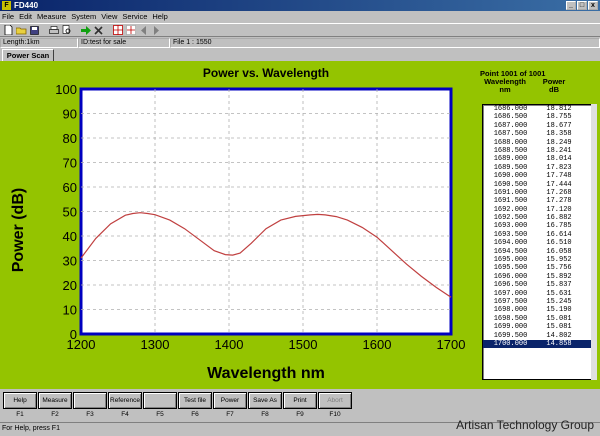 The height and width of the screenshot is (436, 600). Describe the element at coordinates (554, 89) in the screenshot. I see `power-col-unit: dB` at that location.